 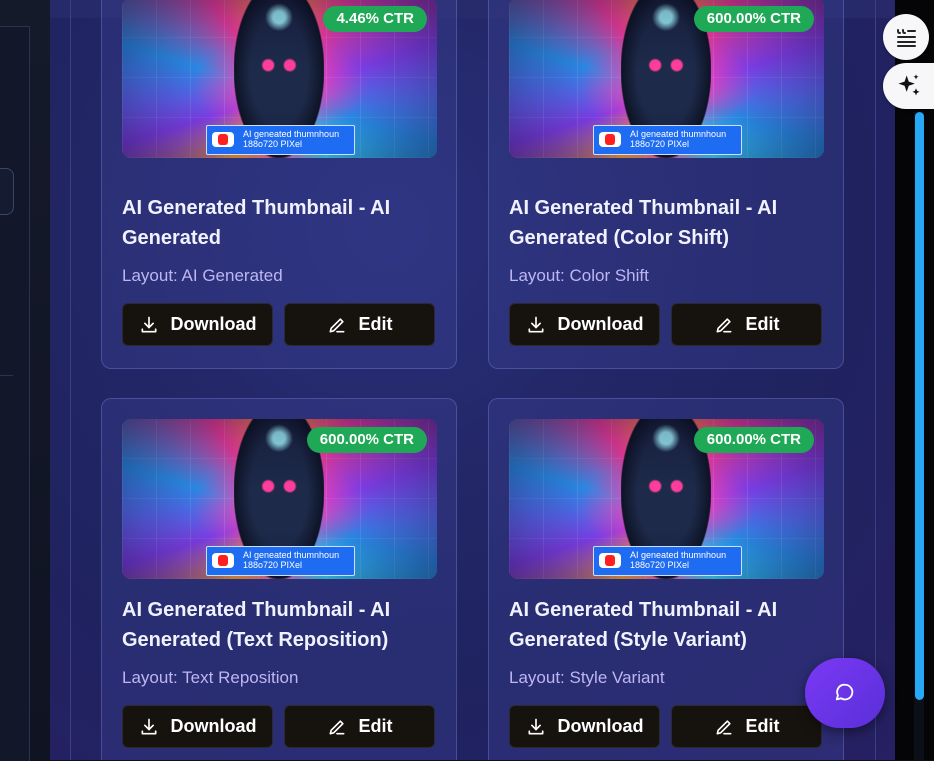 I want to click on sparkle-icon, so click(x=908, y=85).